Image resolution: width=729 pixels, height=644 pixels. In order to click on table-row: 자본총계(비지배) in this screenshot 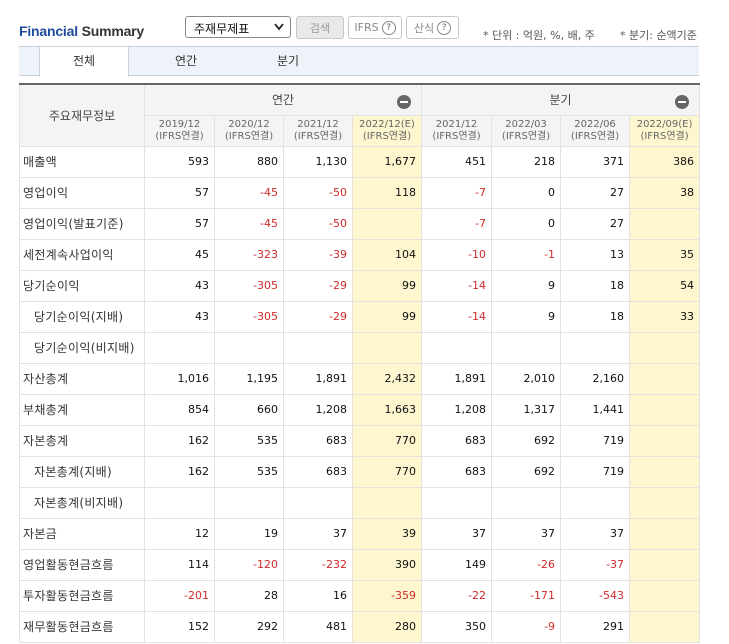, I will do `click(360, 502)`.